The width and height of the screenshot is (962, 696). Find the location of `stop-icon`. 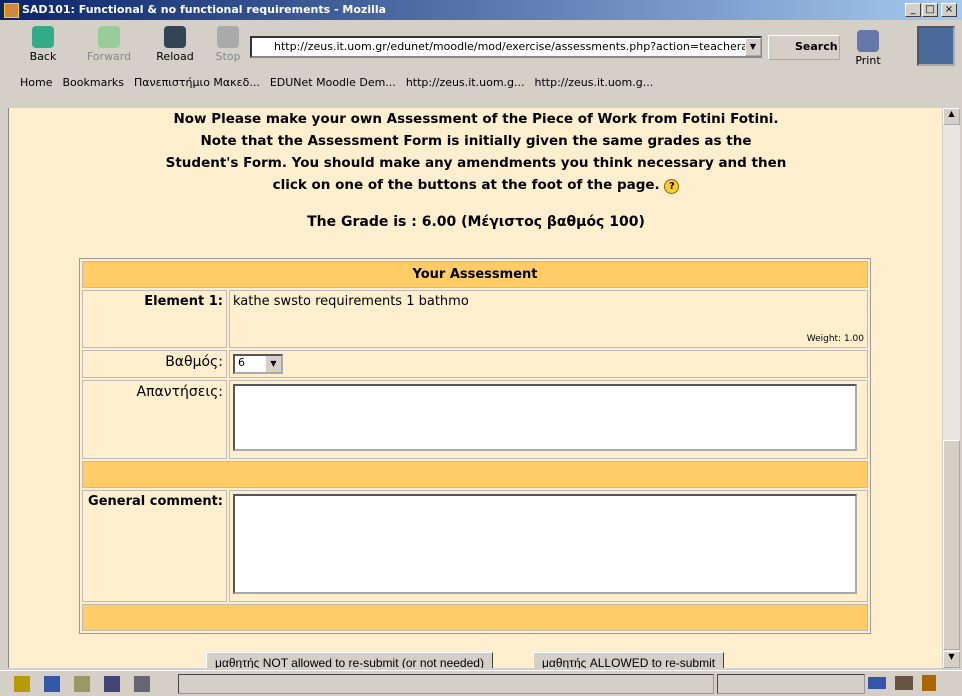

stop-icon is located at coordinates (228, 37).